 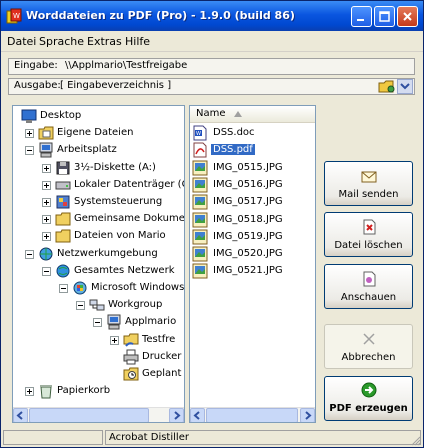 I want to click on tree-item-label: Applmario, so click(x=151, y=322).